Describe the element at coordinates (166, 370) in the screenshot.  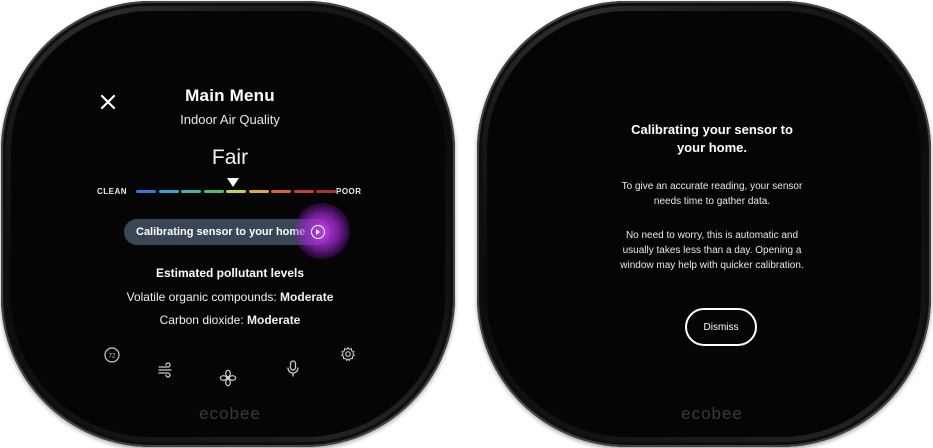
I see `air-quality-icon` at that location.